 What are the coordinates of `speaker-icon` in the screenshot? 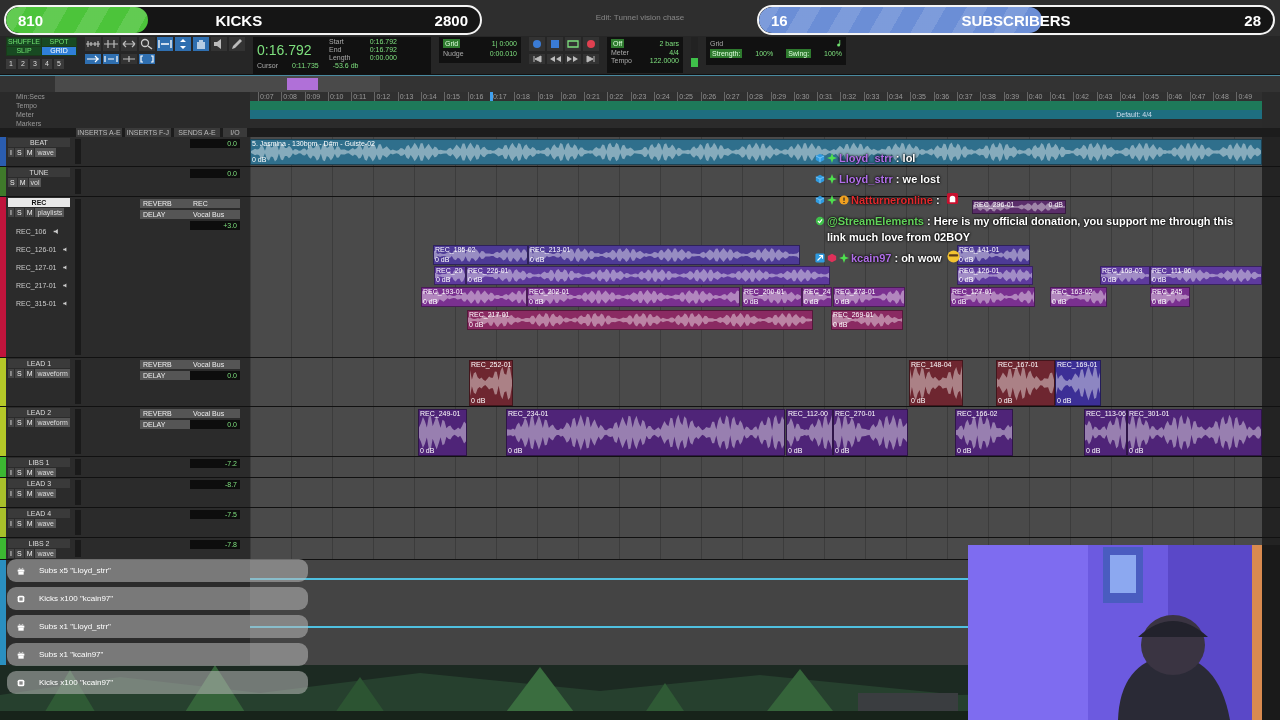 It's located at (219, 44).